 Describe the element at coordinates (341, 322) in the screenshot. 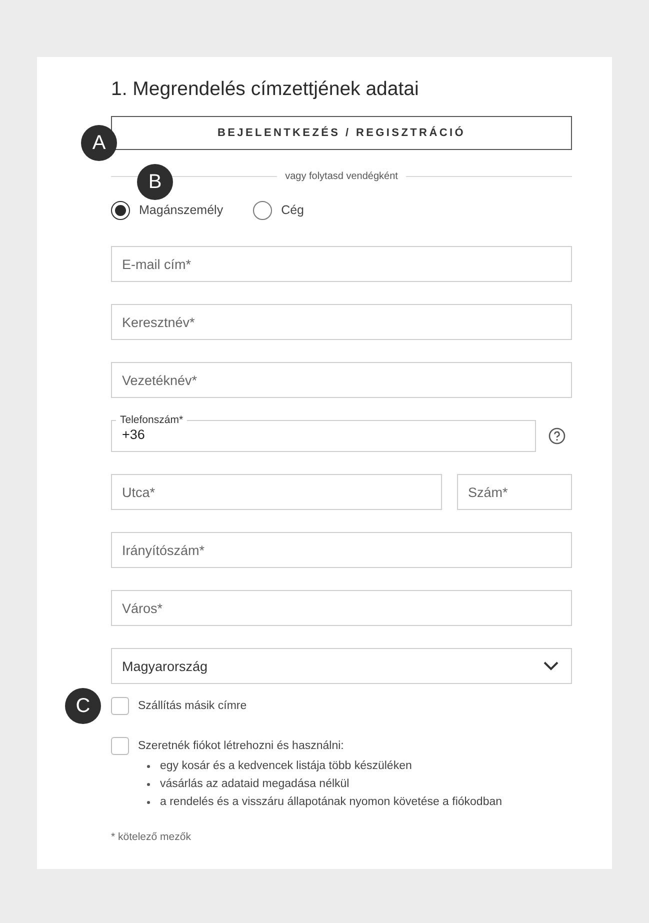

I see `text-field: Keresztnév*` at that location.